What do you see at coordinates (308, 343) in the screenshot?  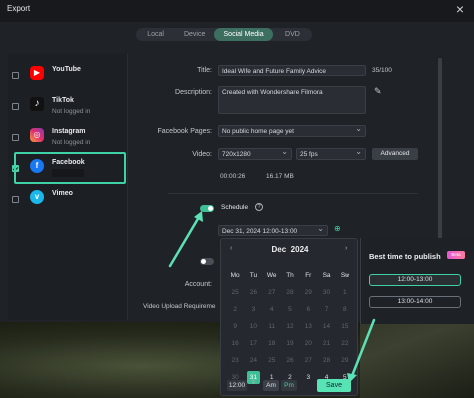 I see `calendar-day: 20` at bounding box center [308, 343].